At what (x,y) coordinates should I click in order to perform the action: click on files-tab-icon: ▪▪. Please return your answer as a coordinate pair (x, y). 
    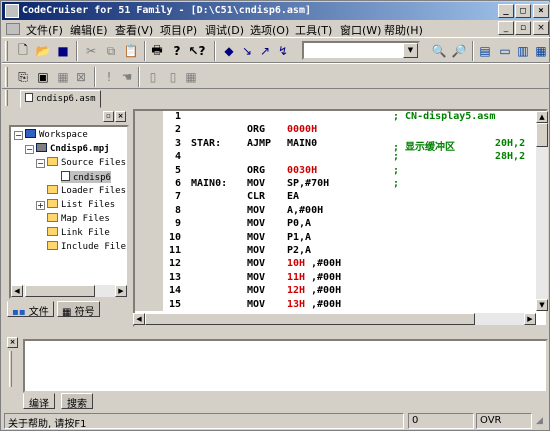
    Looking at the image, I should click on (19, 312).